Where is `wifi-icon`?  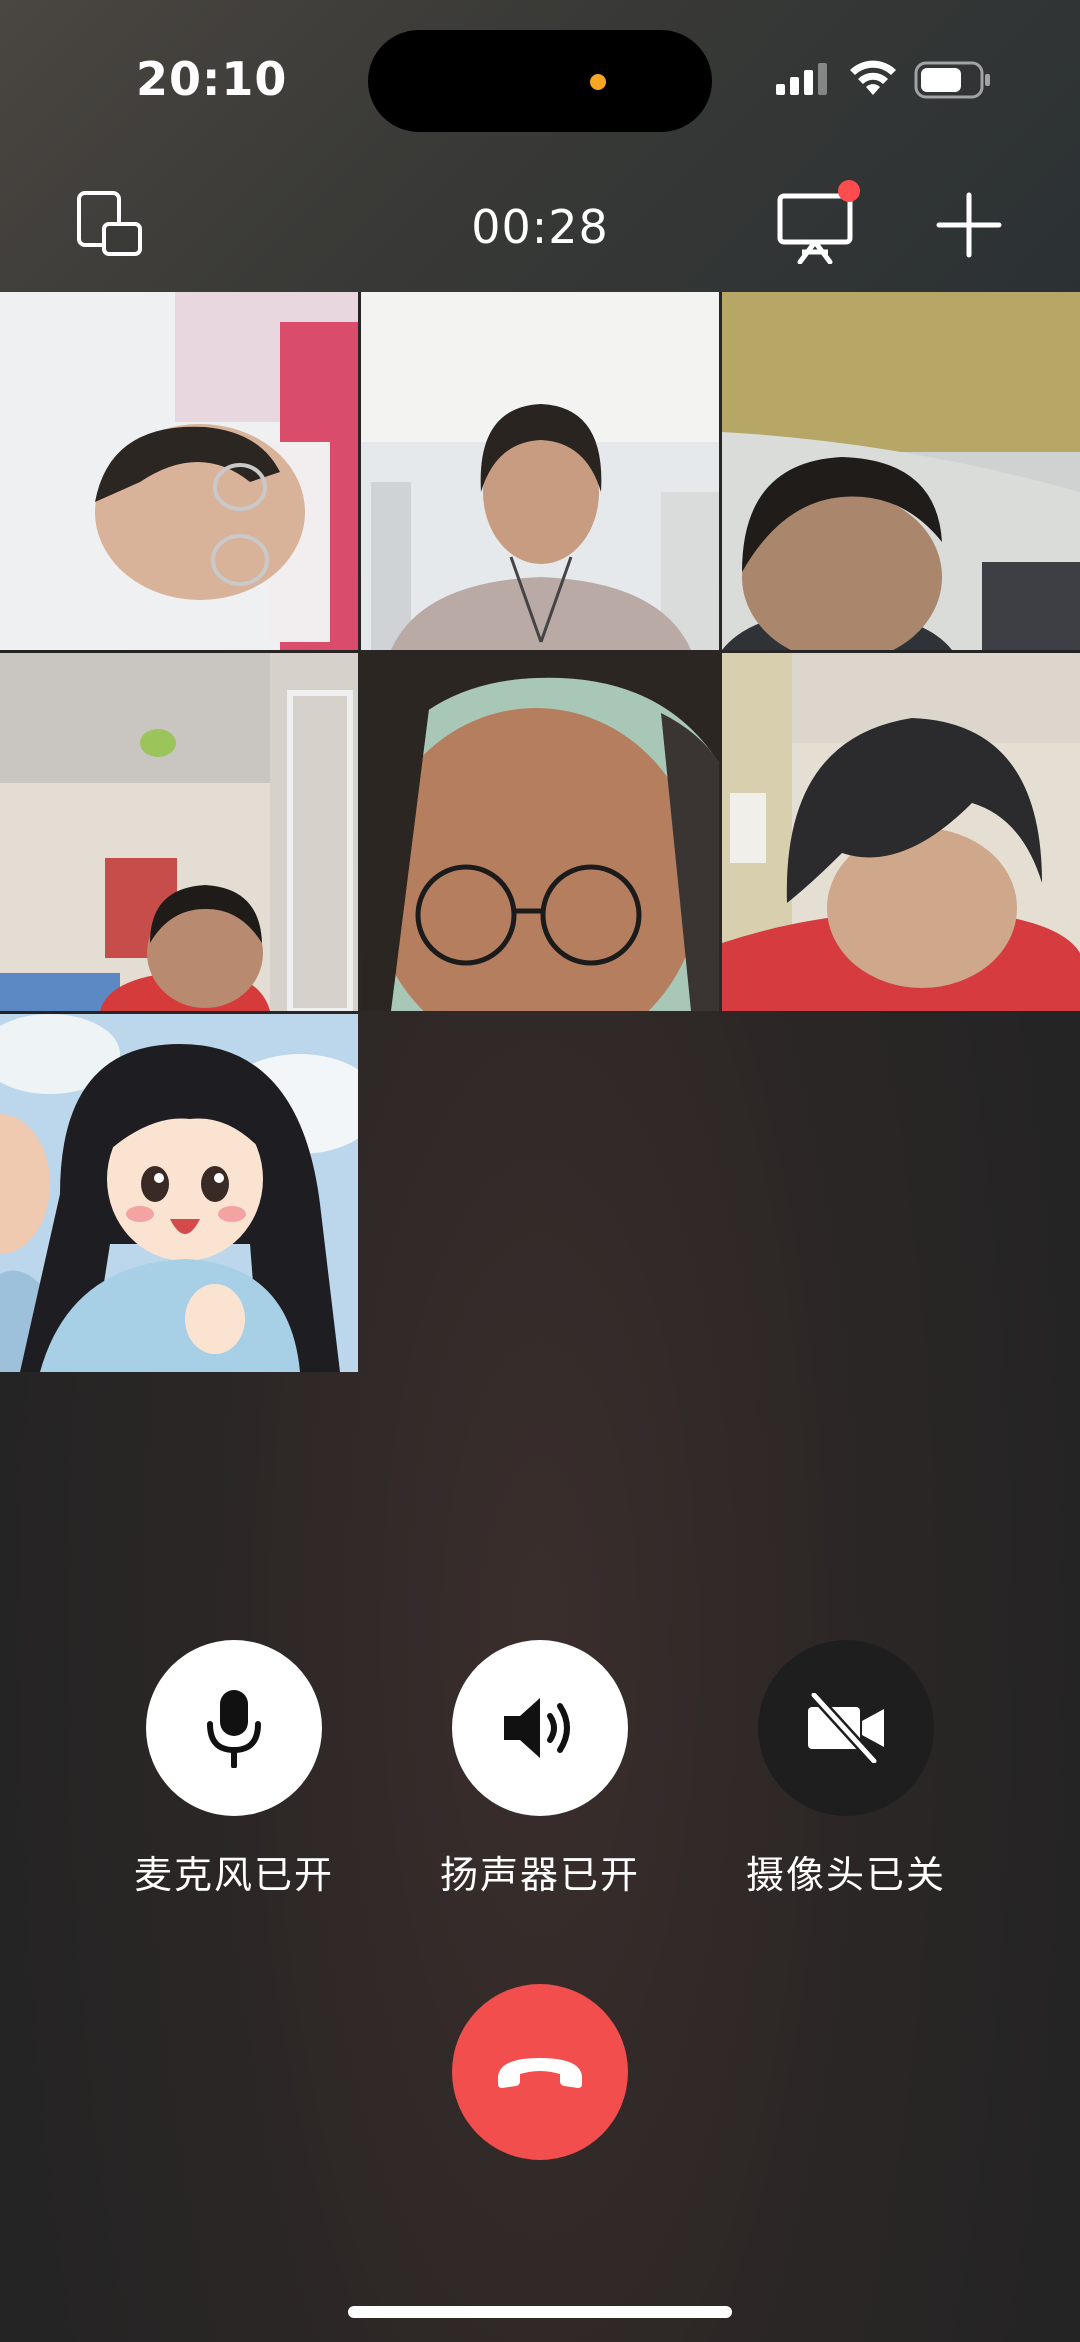
wifi-icon is located at coordinates (873, 77).